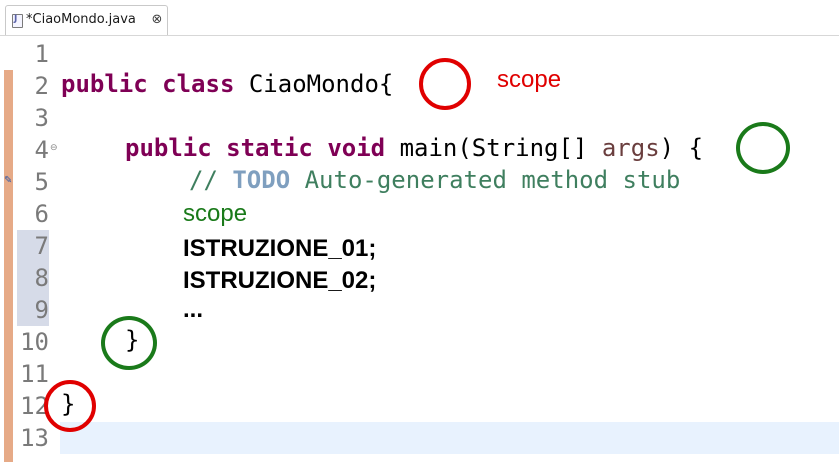 This screenshot has height=463, width=839. I want to click on code-line-5-comment: // TODO Auto-generated method stub, so click(434, 180).